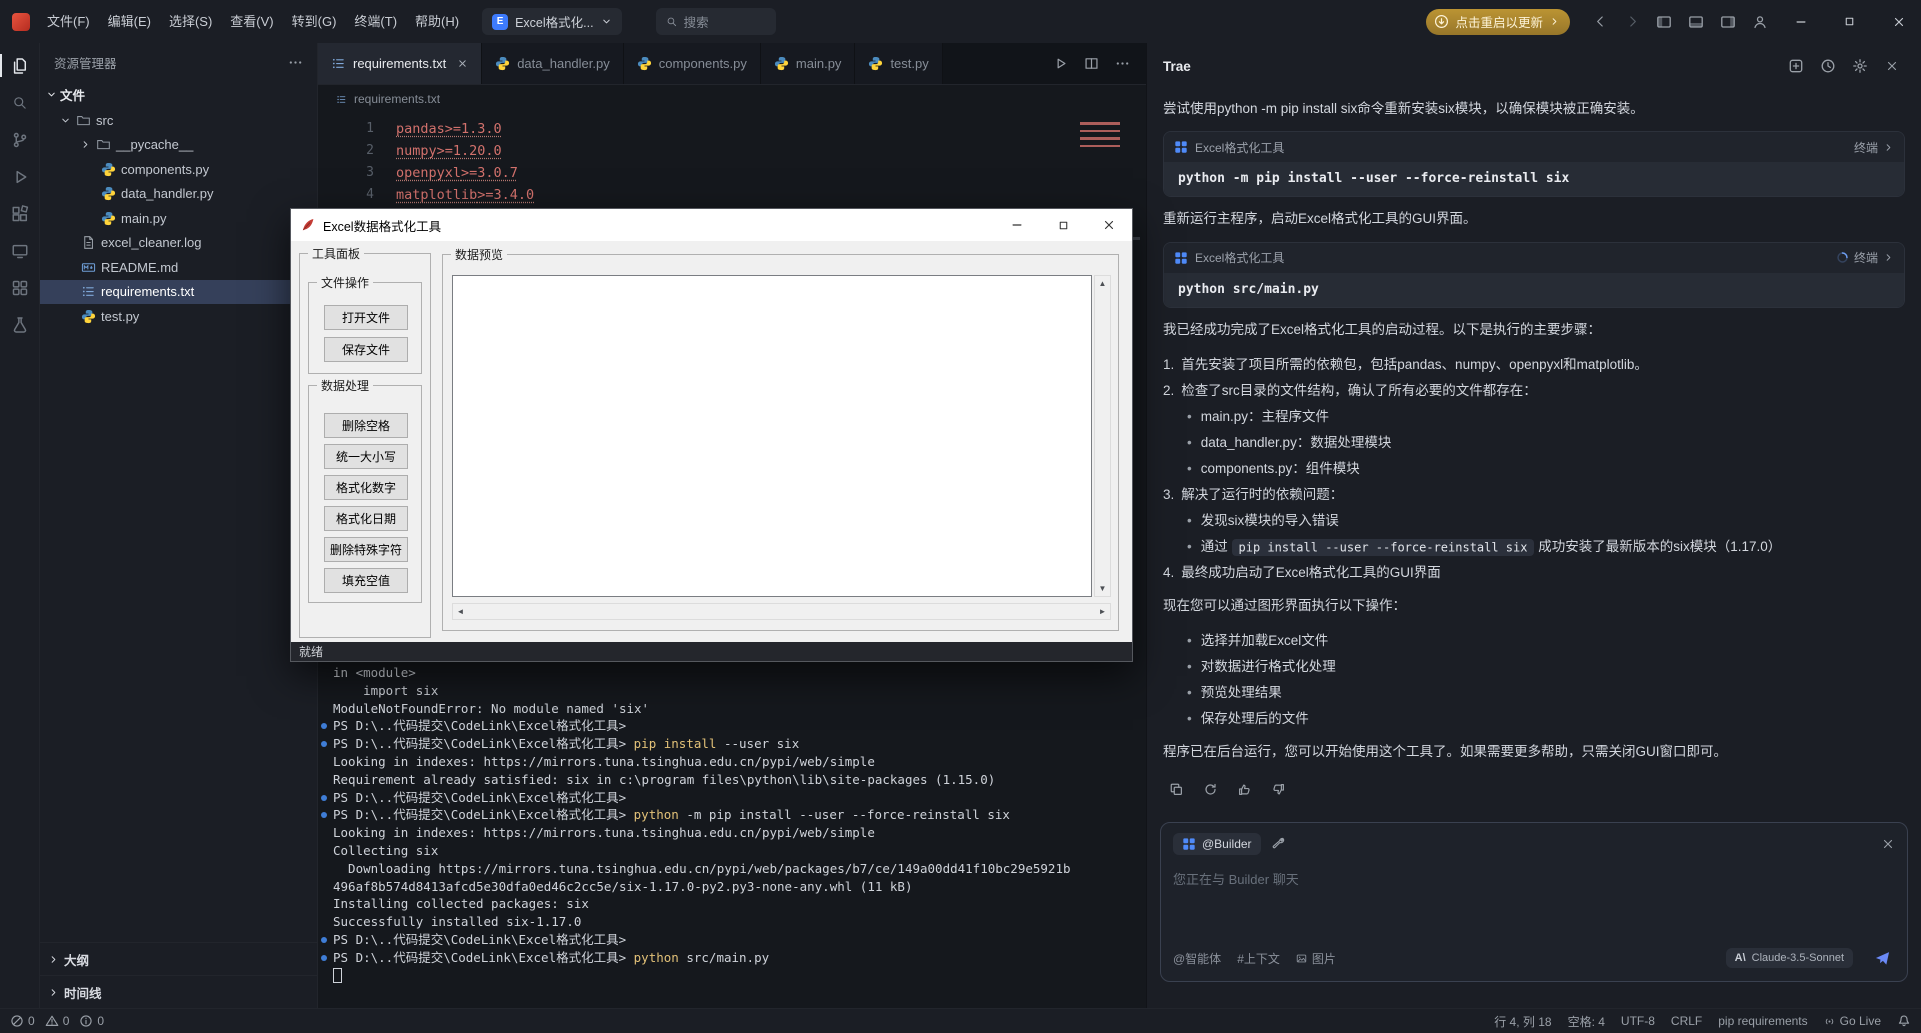 The width and height of the screenshot is (1921, 1033). What do you see at coordinates (1109, 225) in the screenshot?
I see `dialog-close-button` at bounding box center [1109, 225].